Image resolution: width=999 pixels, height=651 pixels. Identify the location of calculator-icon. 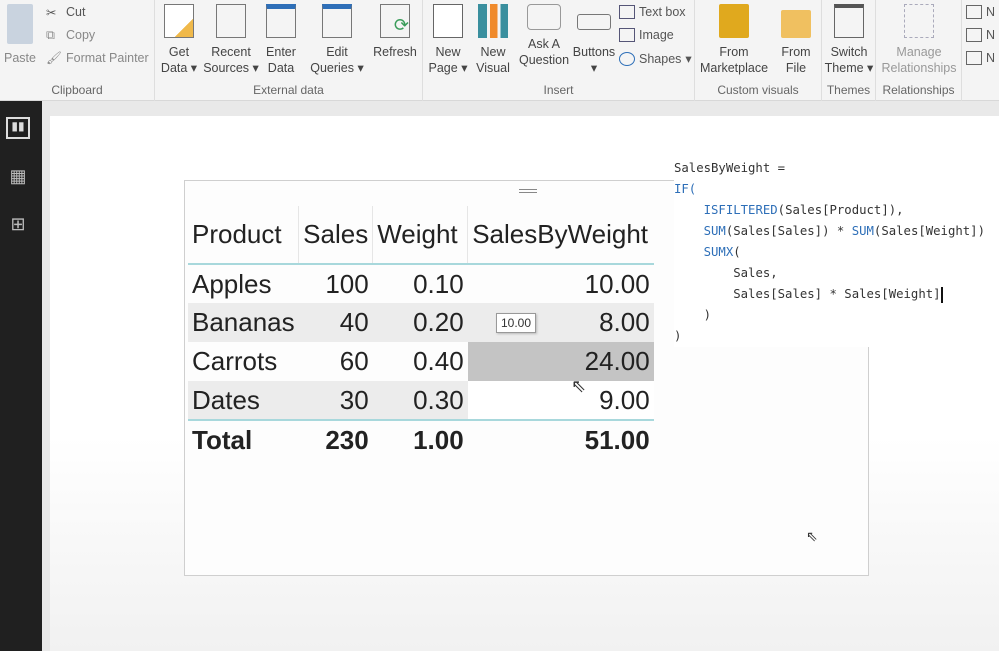
(974, 12).